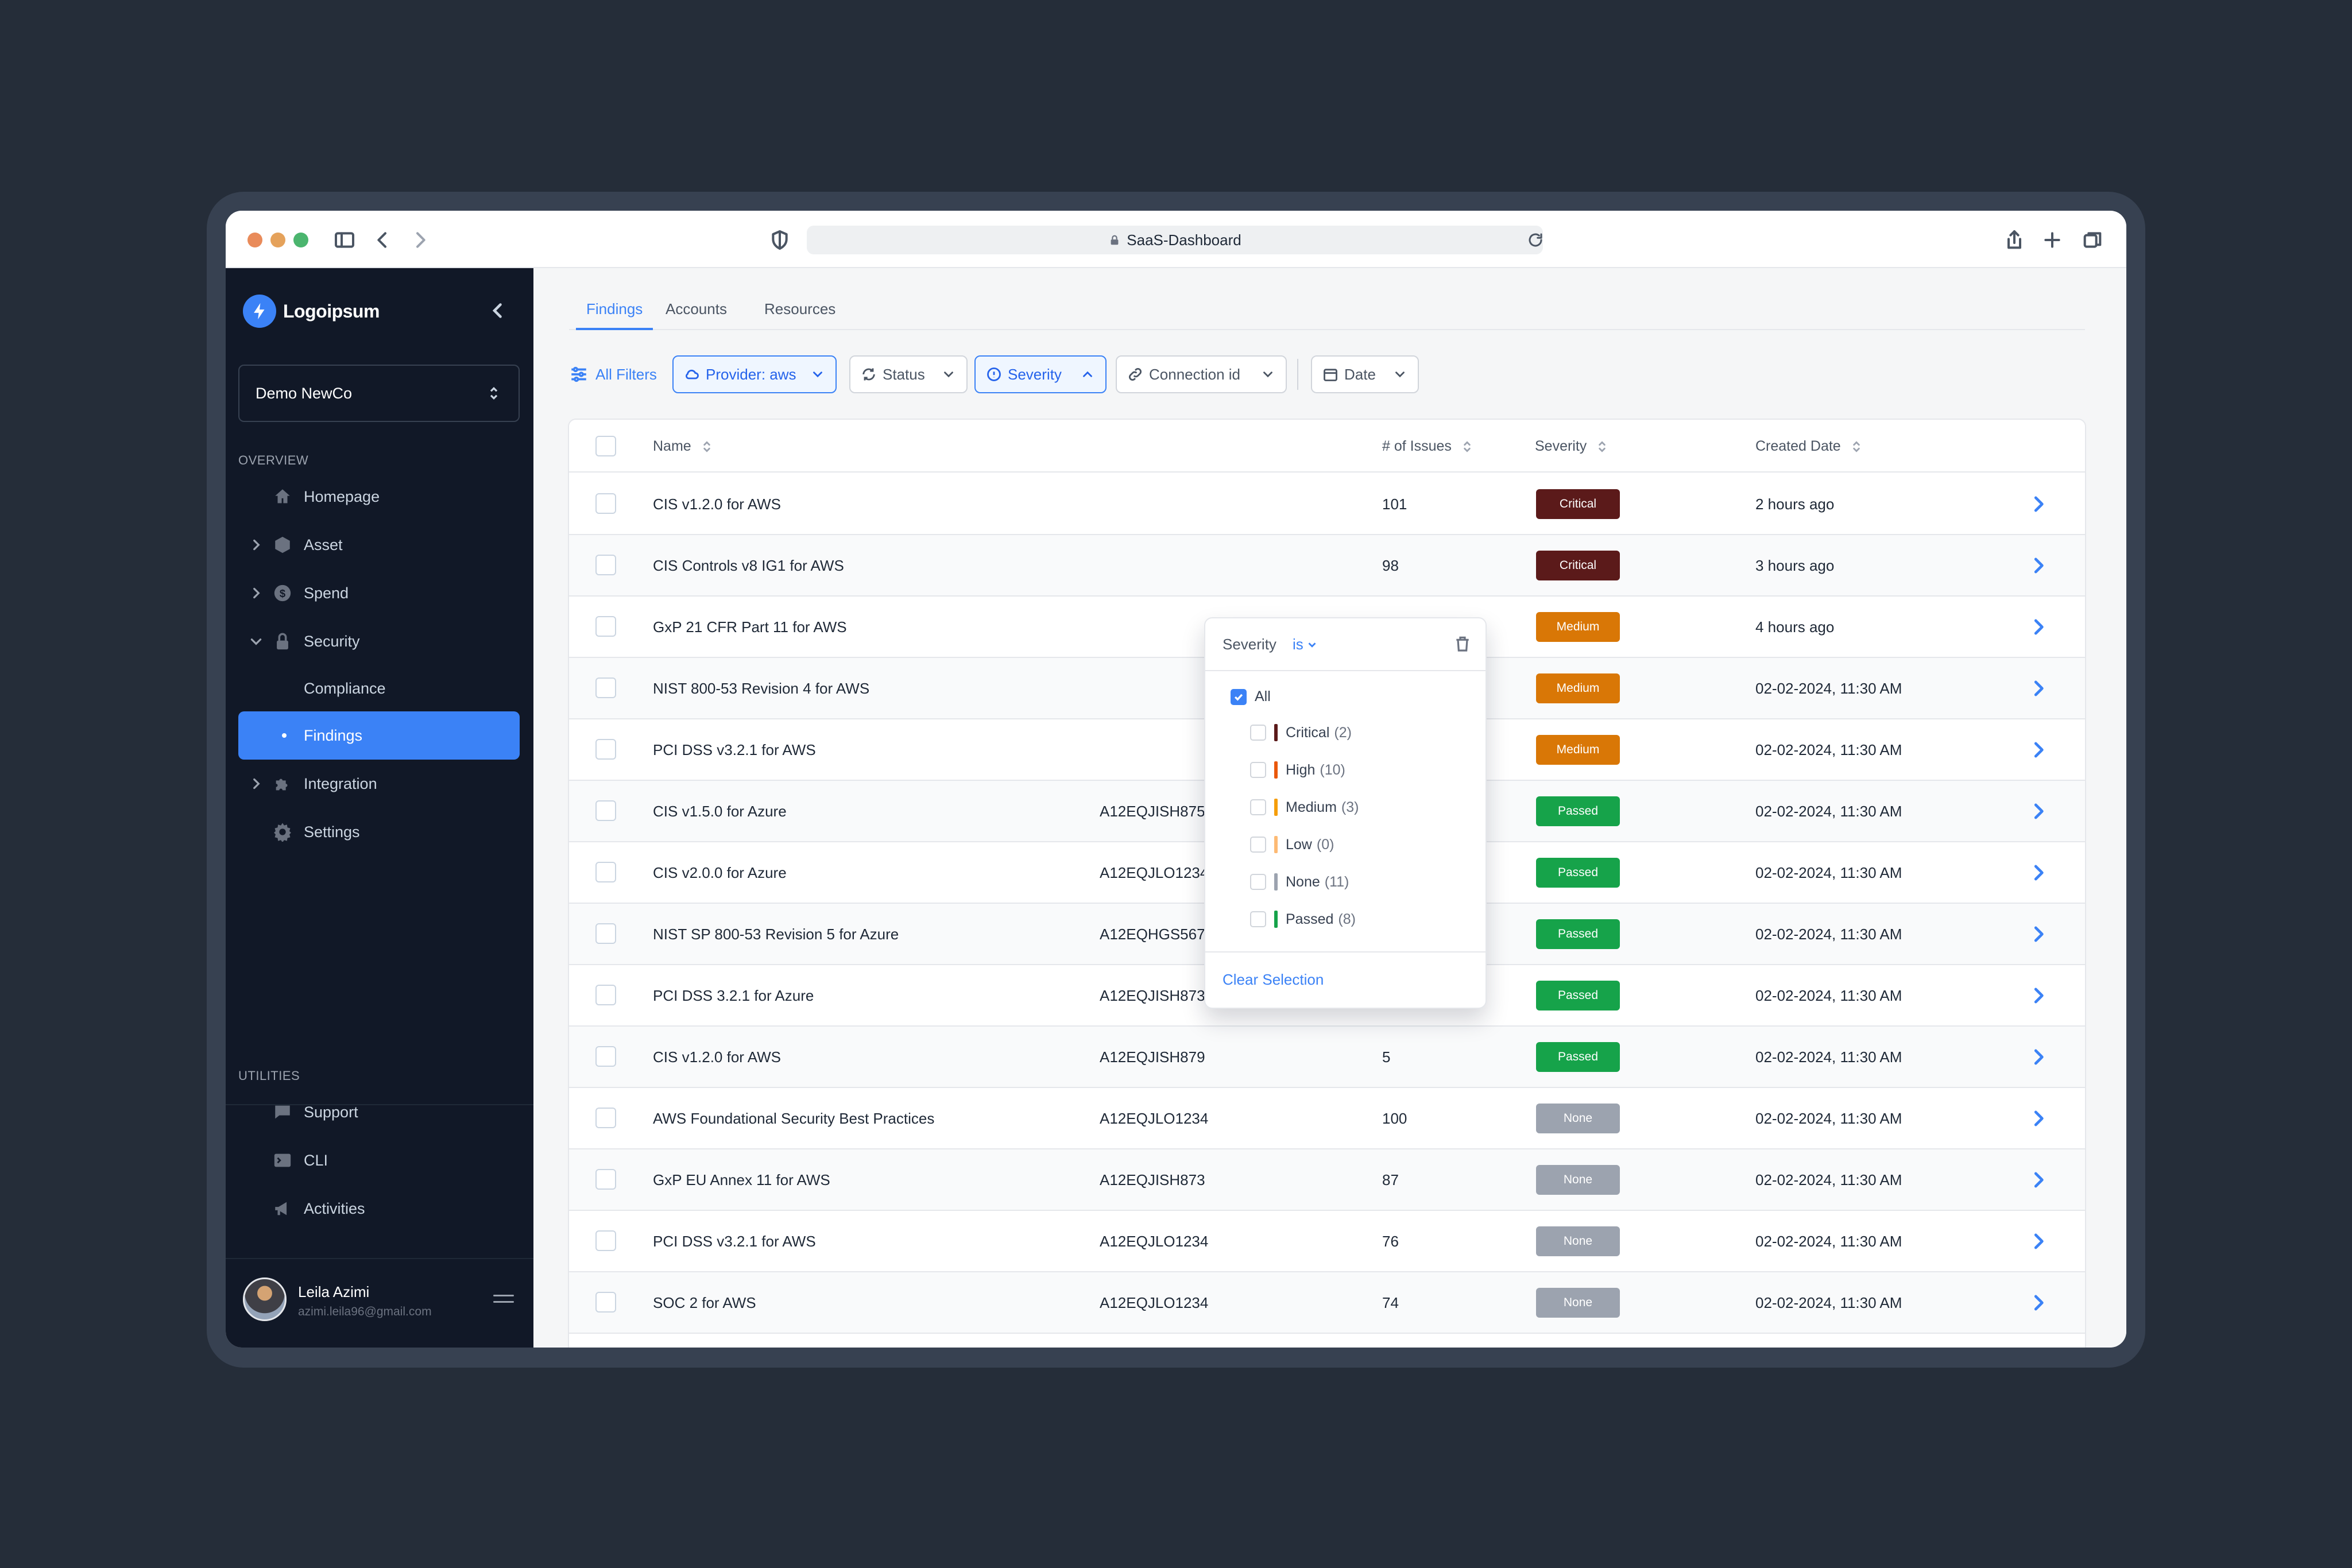 Image resolution: width=2352 pixels, height=1568 pixels. What do you see at coordinates (379, 1208) in the screenshot?
I see `sidebar-item-activities: Activities` at bounding box center [379, 1208].